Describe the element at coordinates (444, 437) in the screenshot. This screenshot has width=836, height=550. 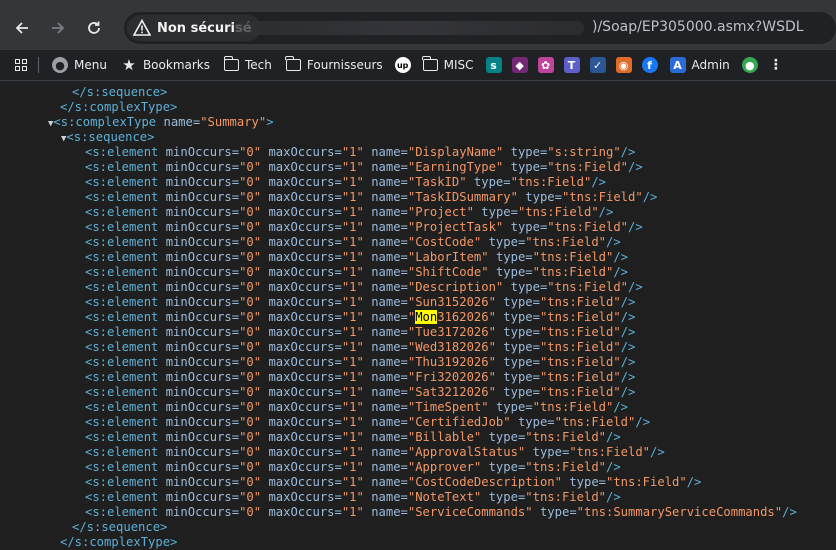
I see `xml-attr-value-name: "Billable"` at that location.